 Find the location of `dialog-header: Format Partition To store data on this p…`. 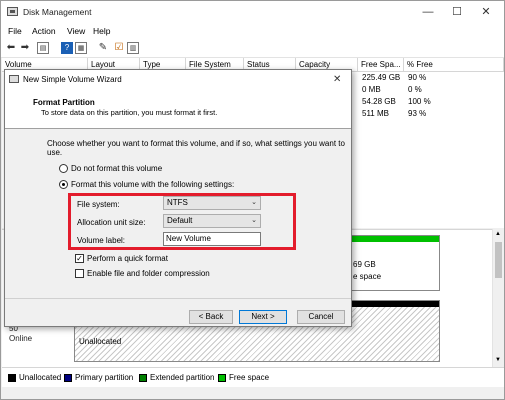

dialog-header: Format Partition To store data on this p… is located at coordinates (178, 109).